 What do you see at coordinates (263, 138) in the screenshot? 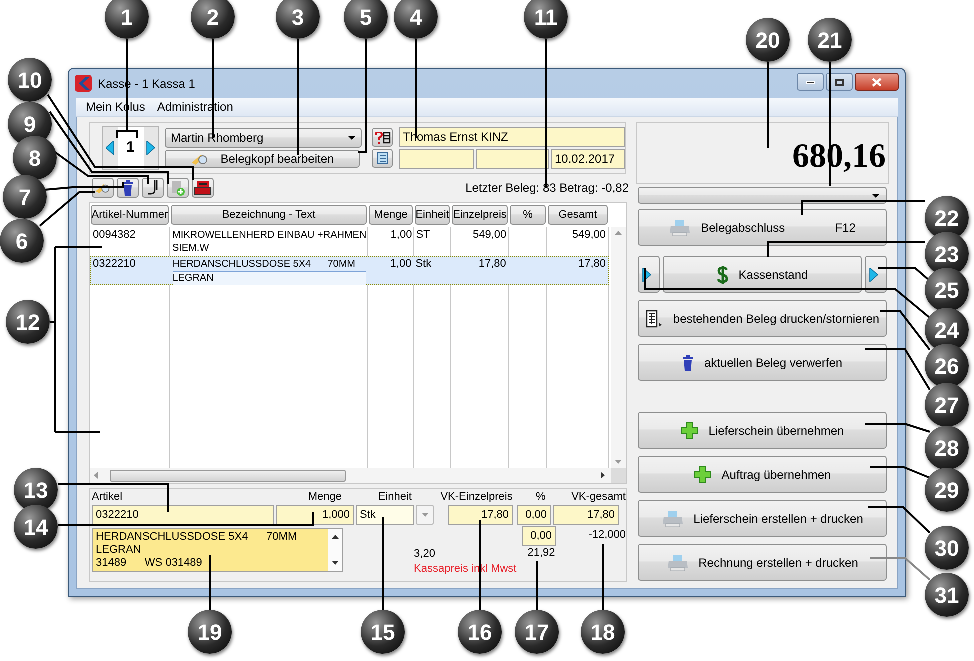
I see `salesperson-dropdown: Martin Rhomberg` at bounding box center [263, 138].